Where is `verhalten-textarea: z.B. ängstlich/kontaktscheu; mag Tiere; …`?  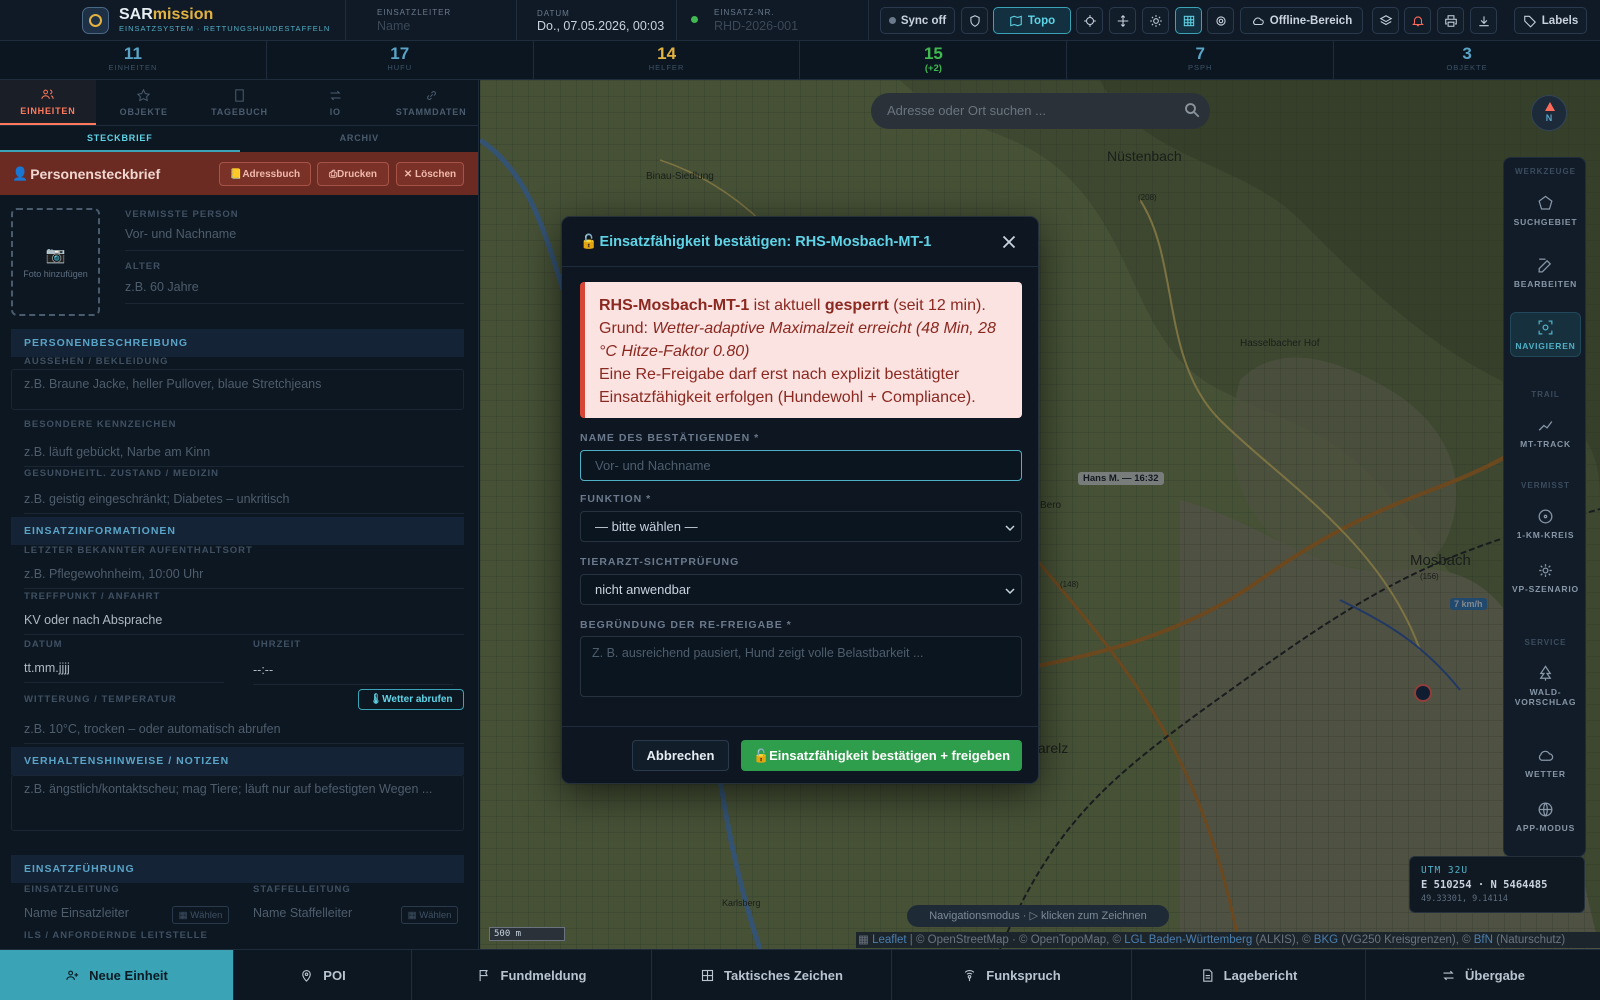
verhalten-textarea: z.B. ängstlich/kontaktscheu; mag Tiere; … is located at coordinates (237, 803).